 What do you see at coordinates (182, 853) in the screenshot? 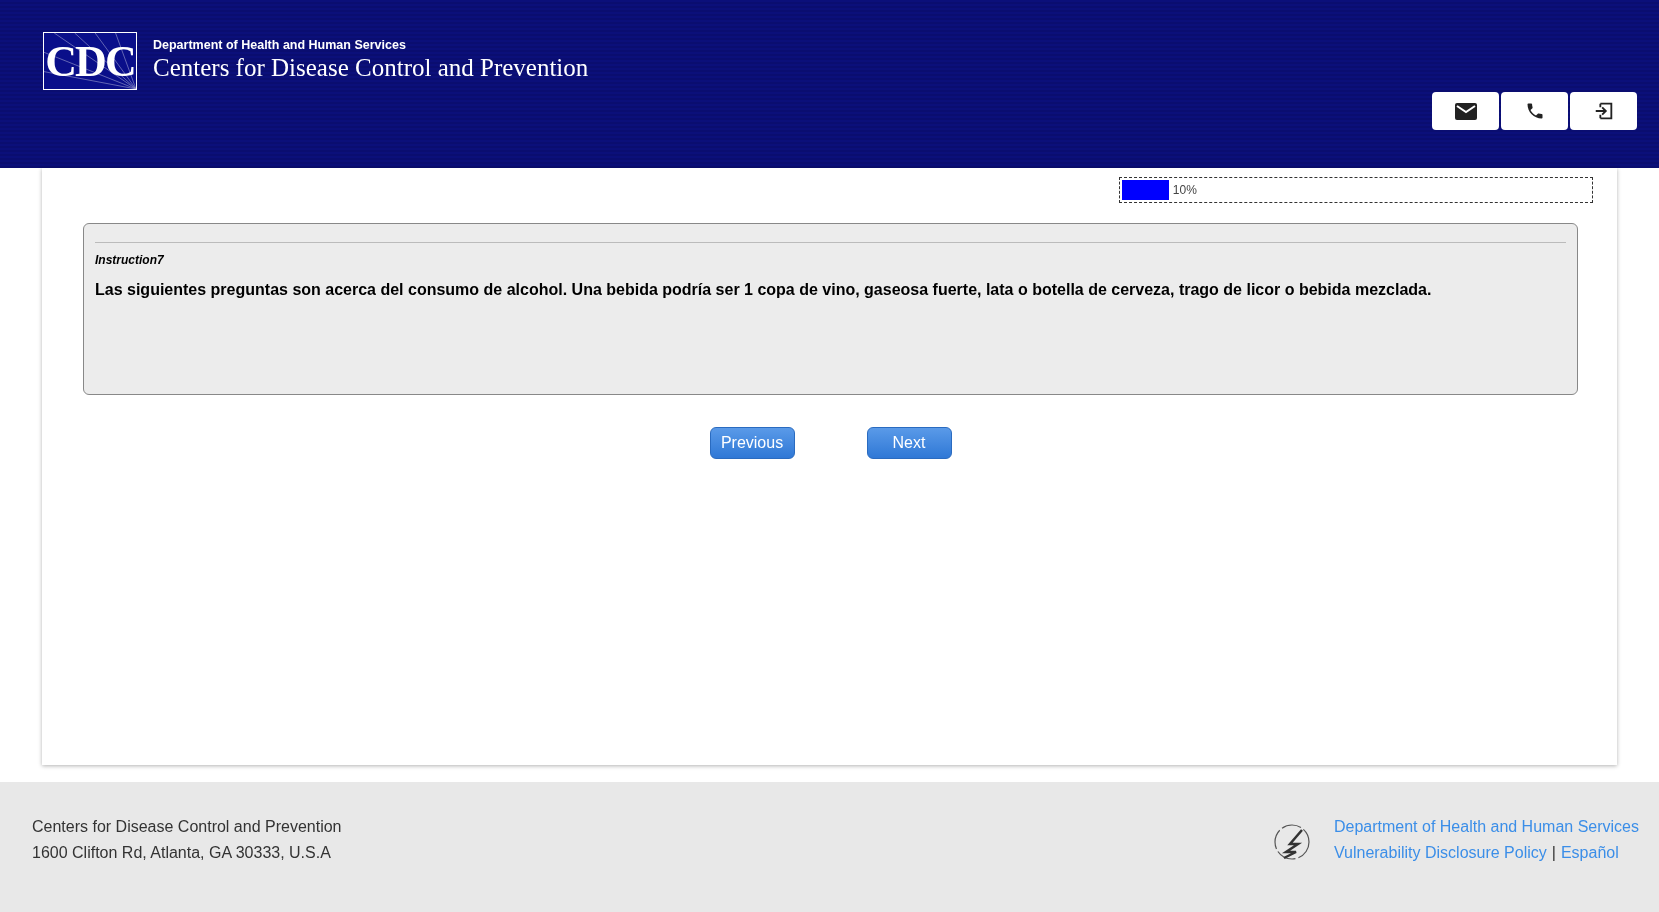
I see `address-line: 1600 Clifton Rd, Atlanta, GA 30333, U.S.A` at bounding box center [182, 853].